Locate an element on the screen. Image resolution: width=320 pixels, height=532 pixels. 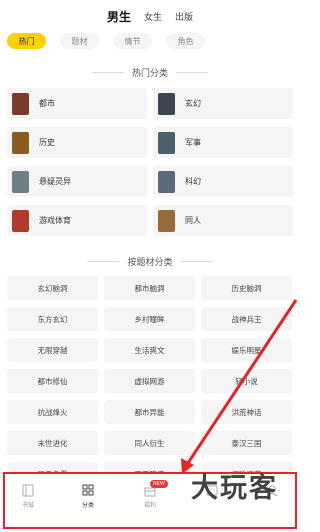
hot-category-card: 玄幻 is located at coordinates (223, 103).